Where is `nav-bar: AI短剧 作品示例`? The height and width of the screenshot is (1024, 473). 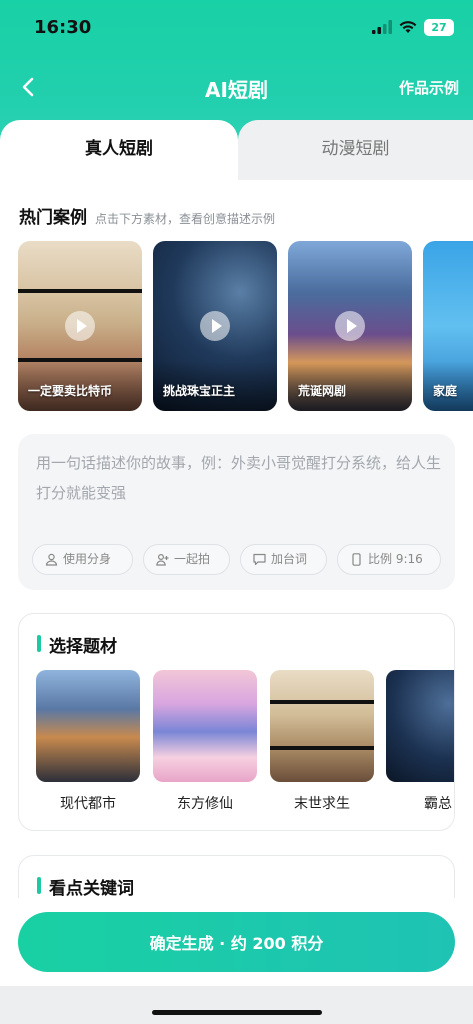
nav-bar: AI短剧 作品示例 is located at coordinates (236, 88).